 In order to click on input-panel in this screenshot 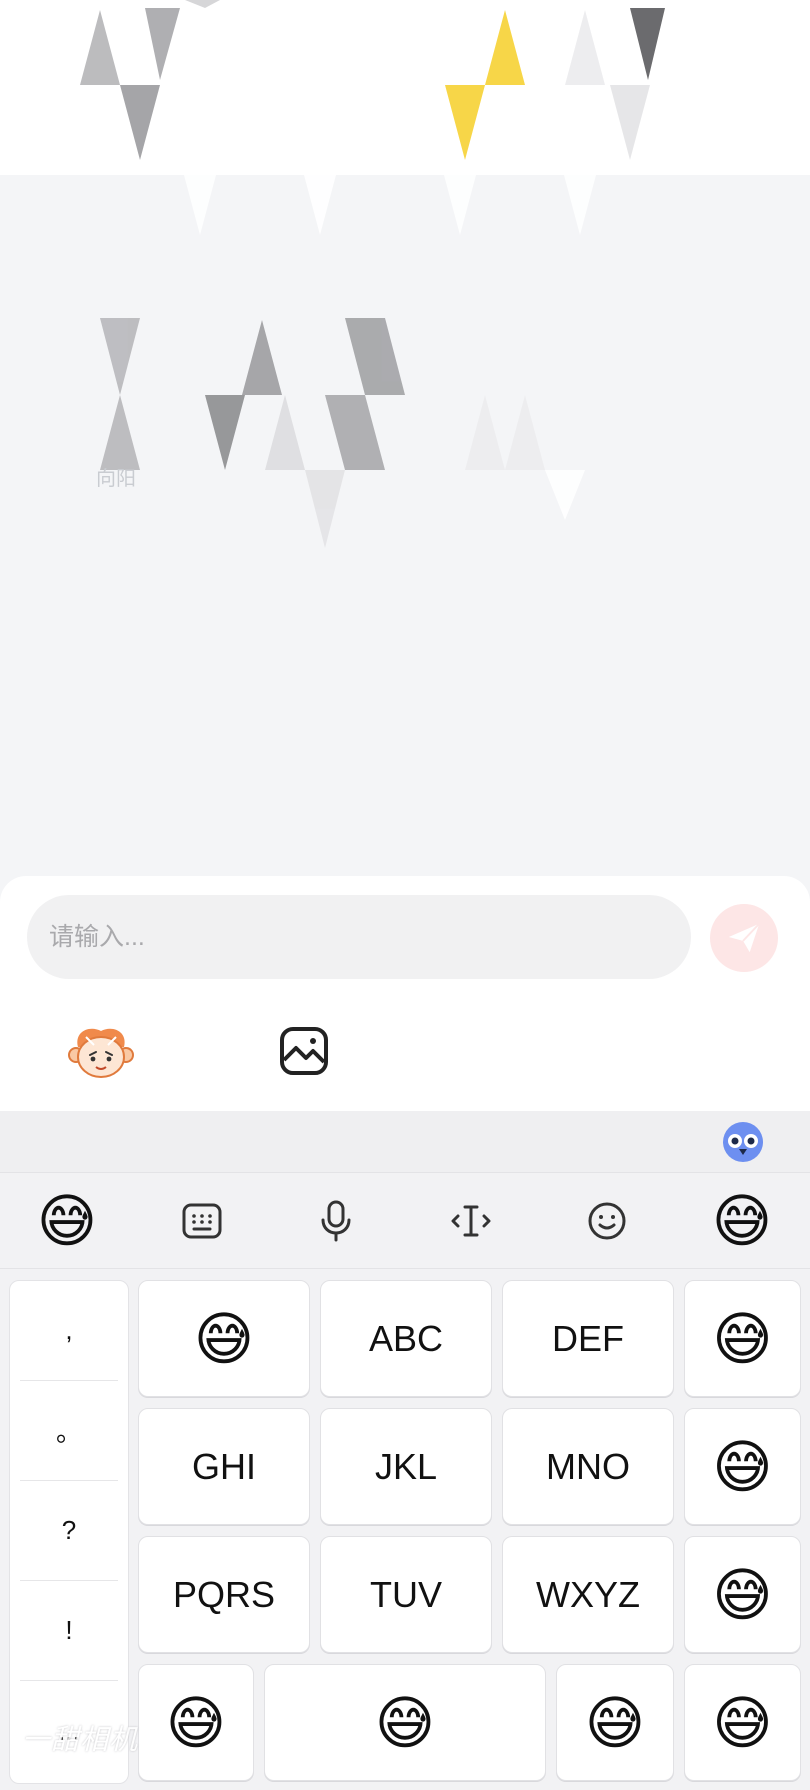, I will do `click(405, 993)`.